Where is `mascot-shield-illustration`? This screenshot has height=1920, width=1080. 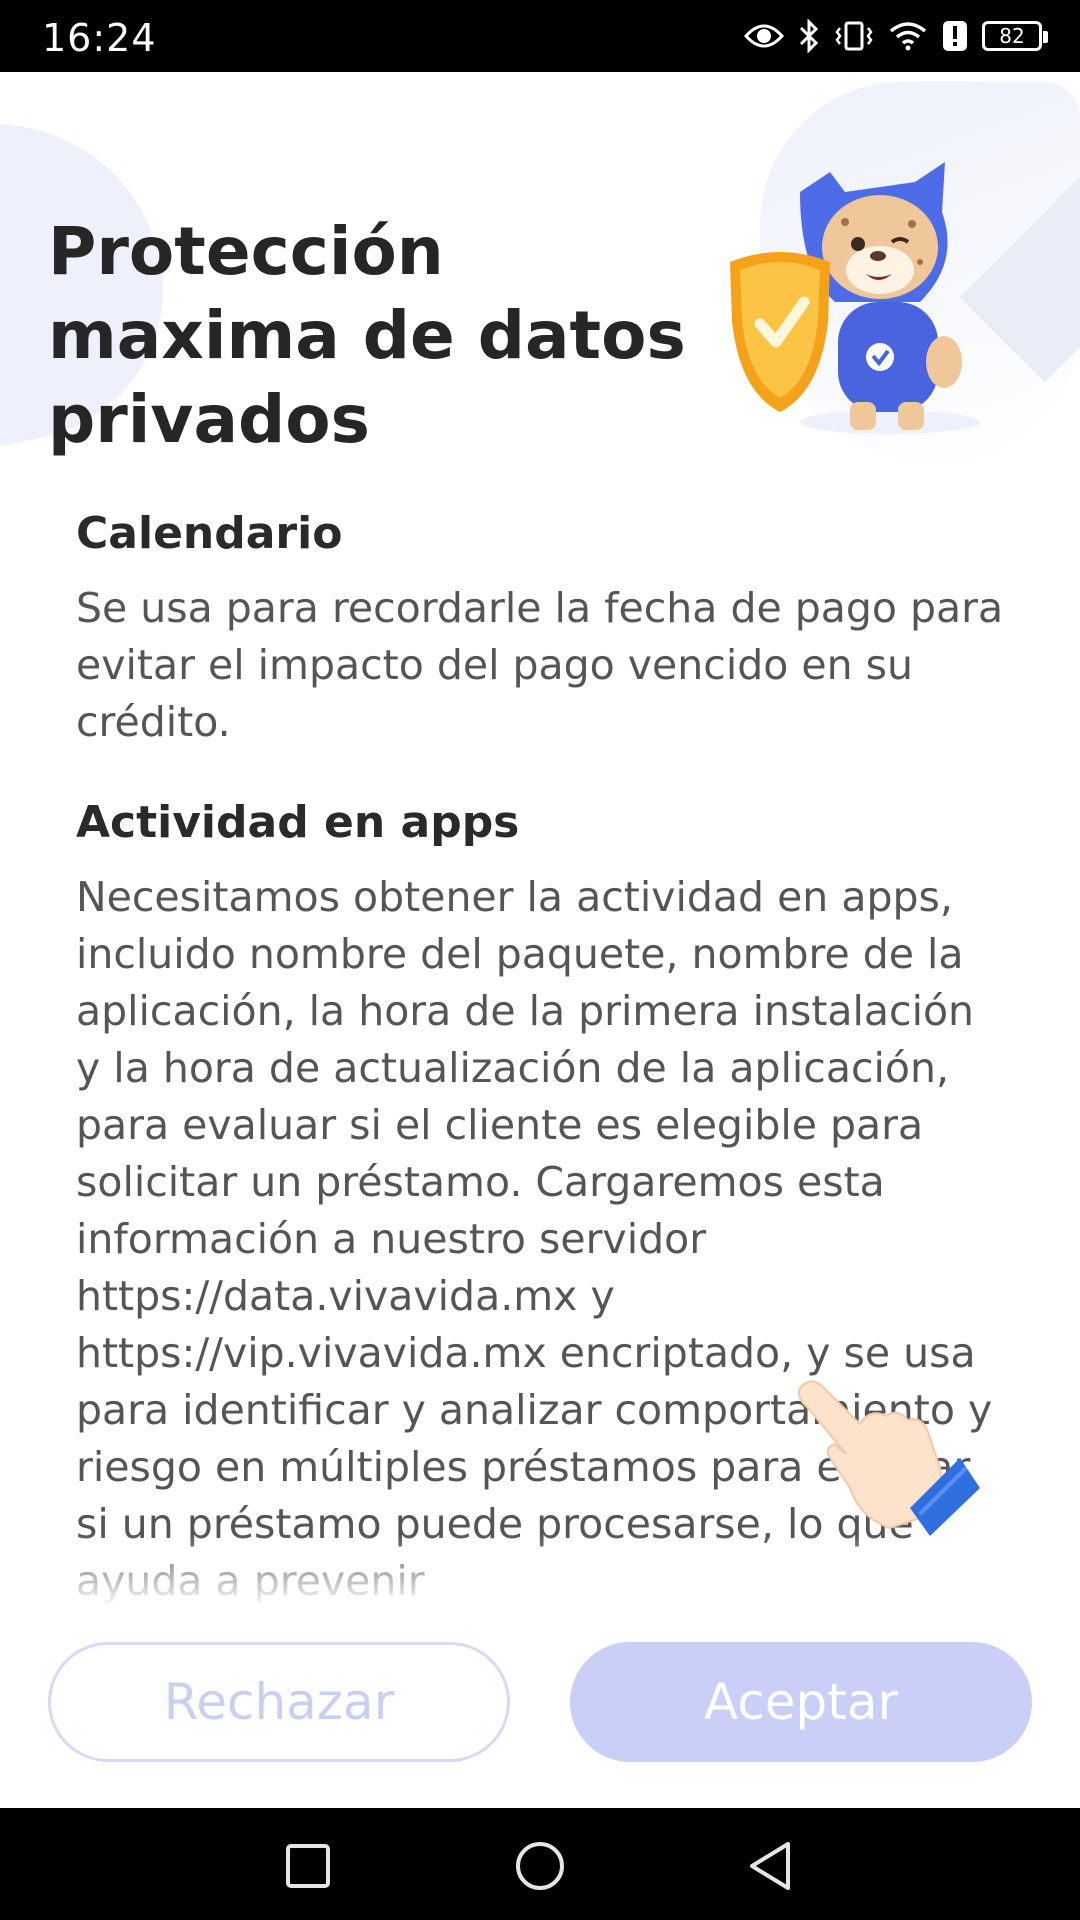 mascot-shield-illustration is located at coordinates (855, 298).